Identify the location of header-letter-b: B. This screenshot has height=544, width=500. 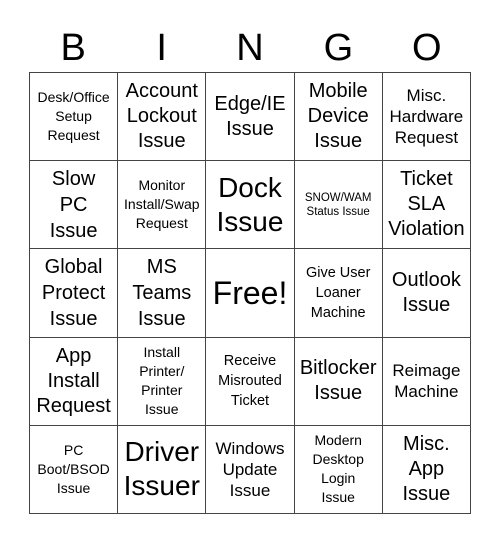
(73, 48).